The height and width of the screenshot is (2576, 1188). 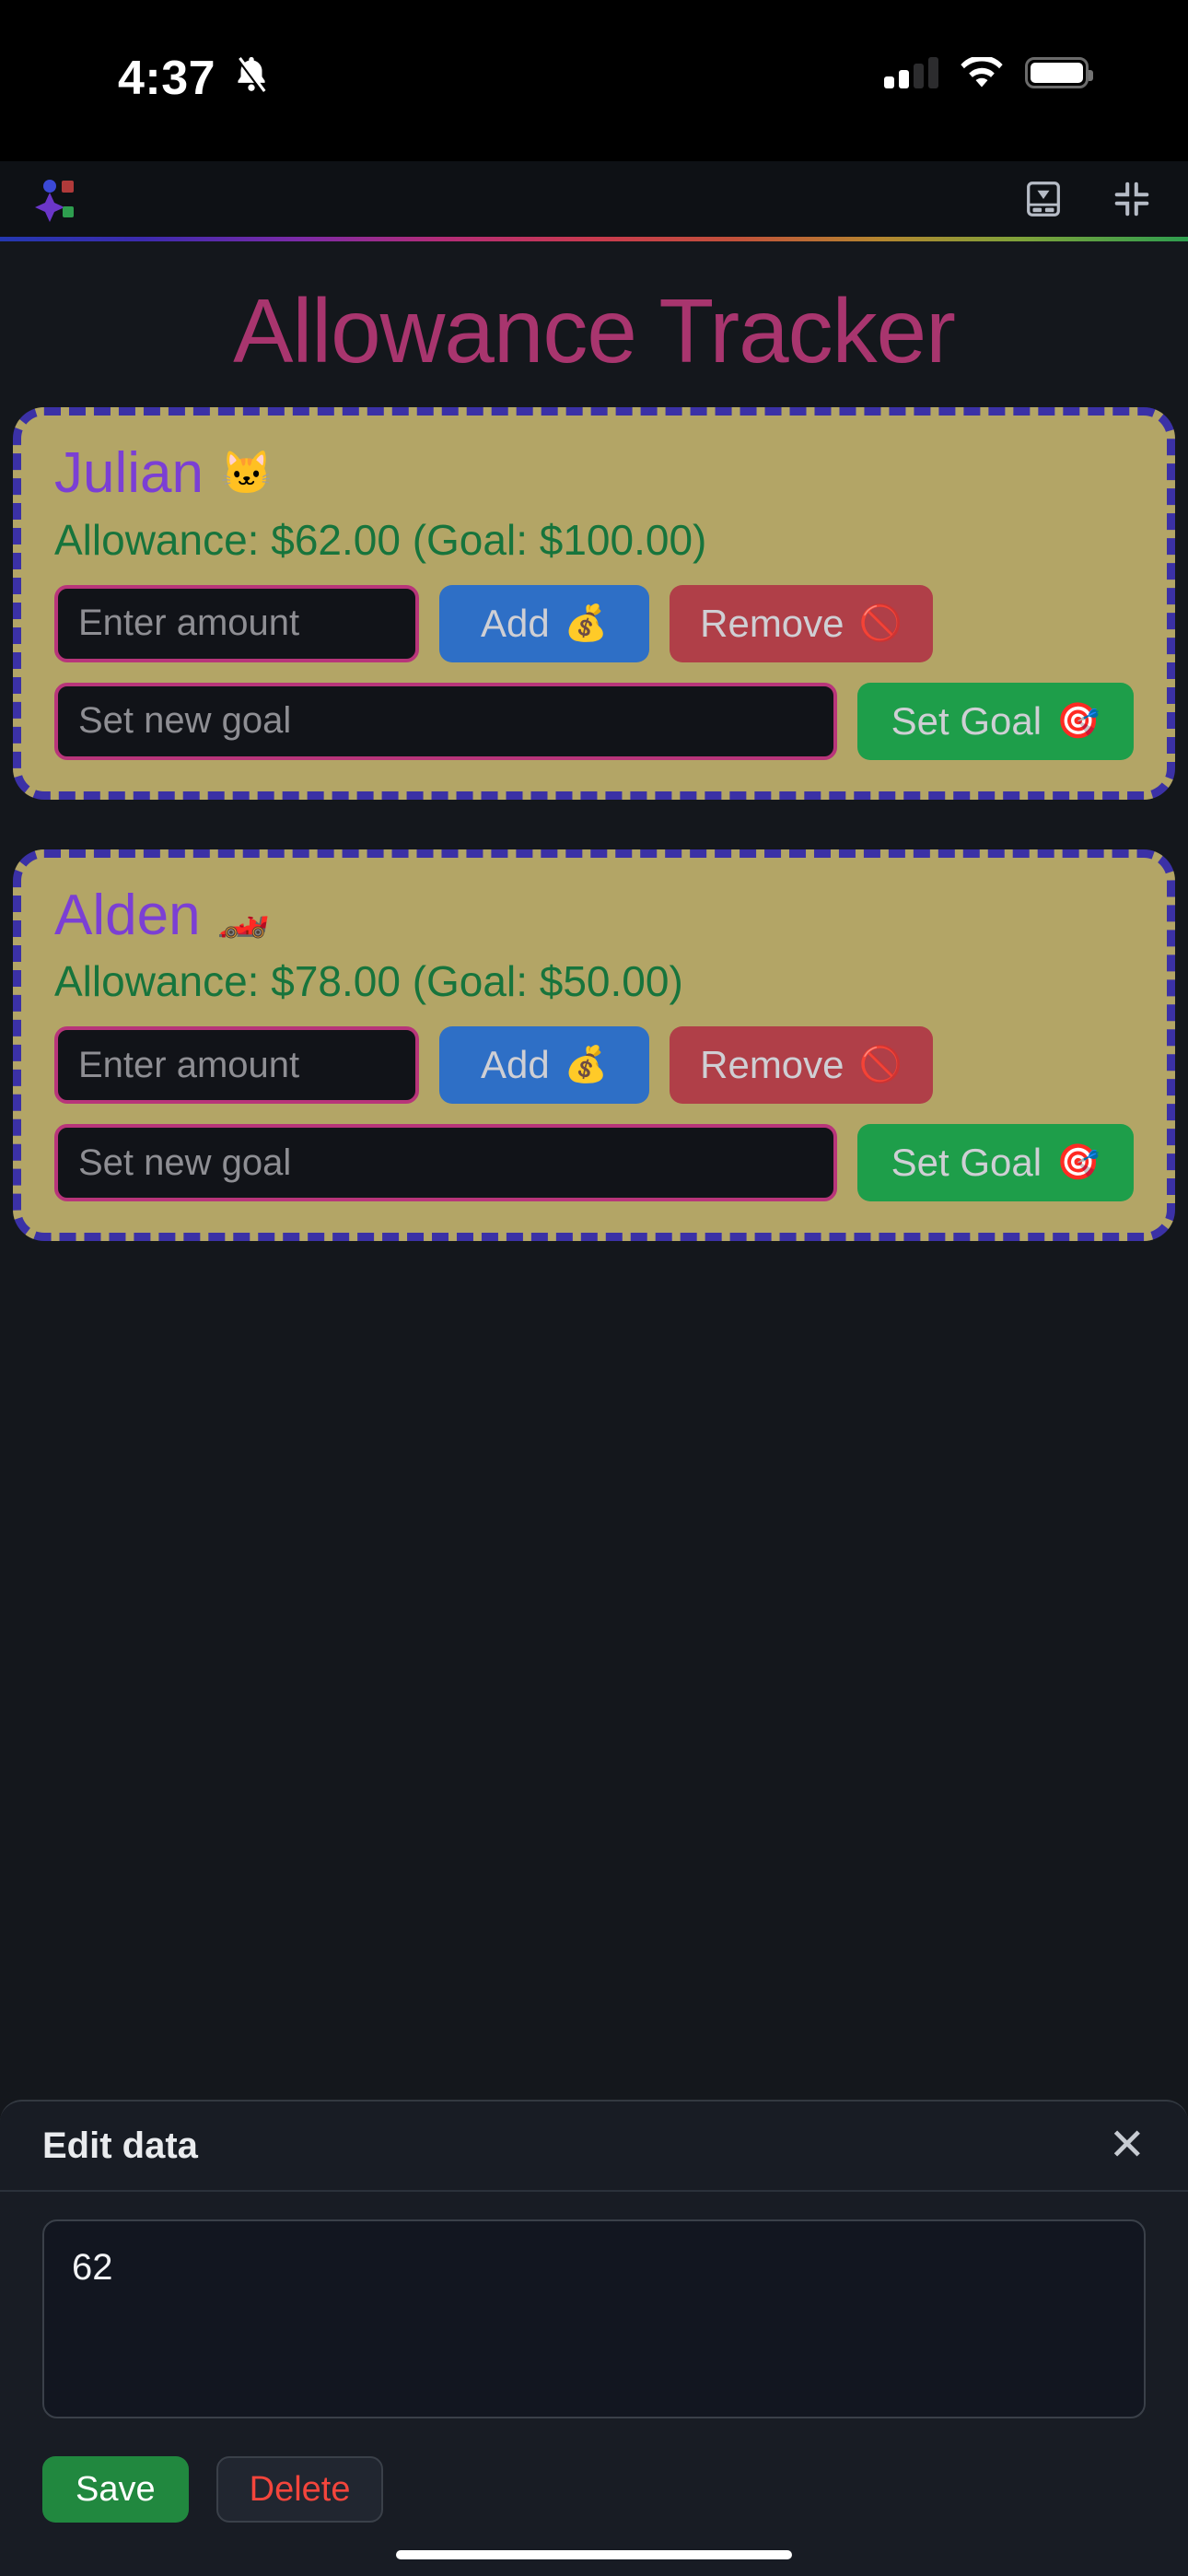 What do you see at coordinates (982, 72) in the screenshot?
I see `wifi-icon` at bounding box center [982, 72].